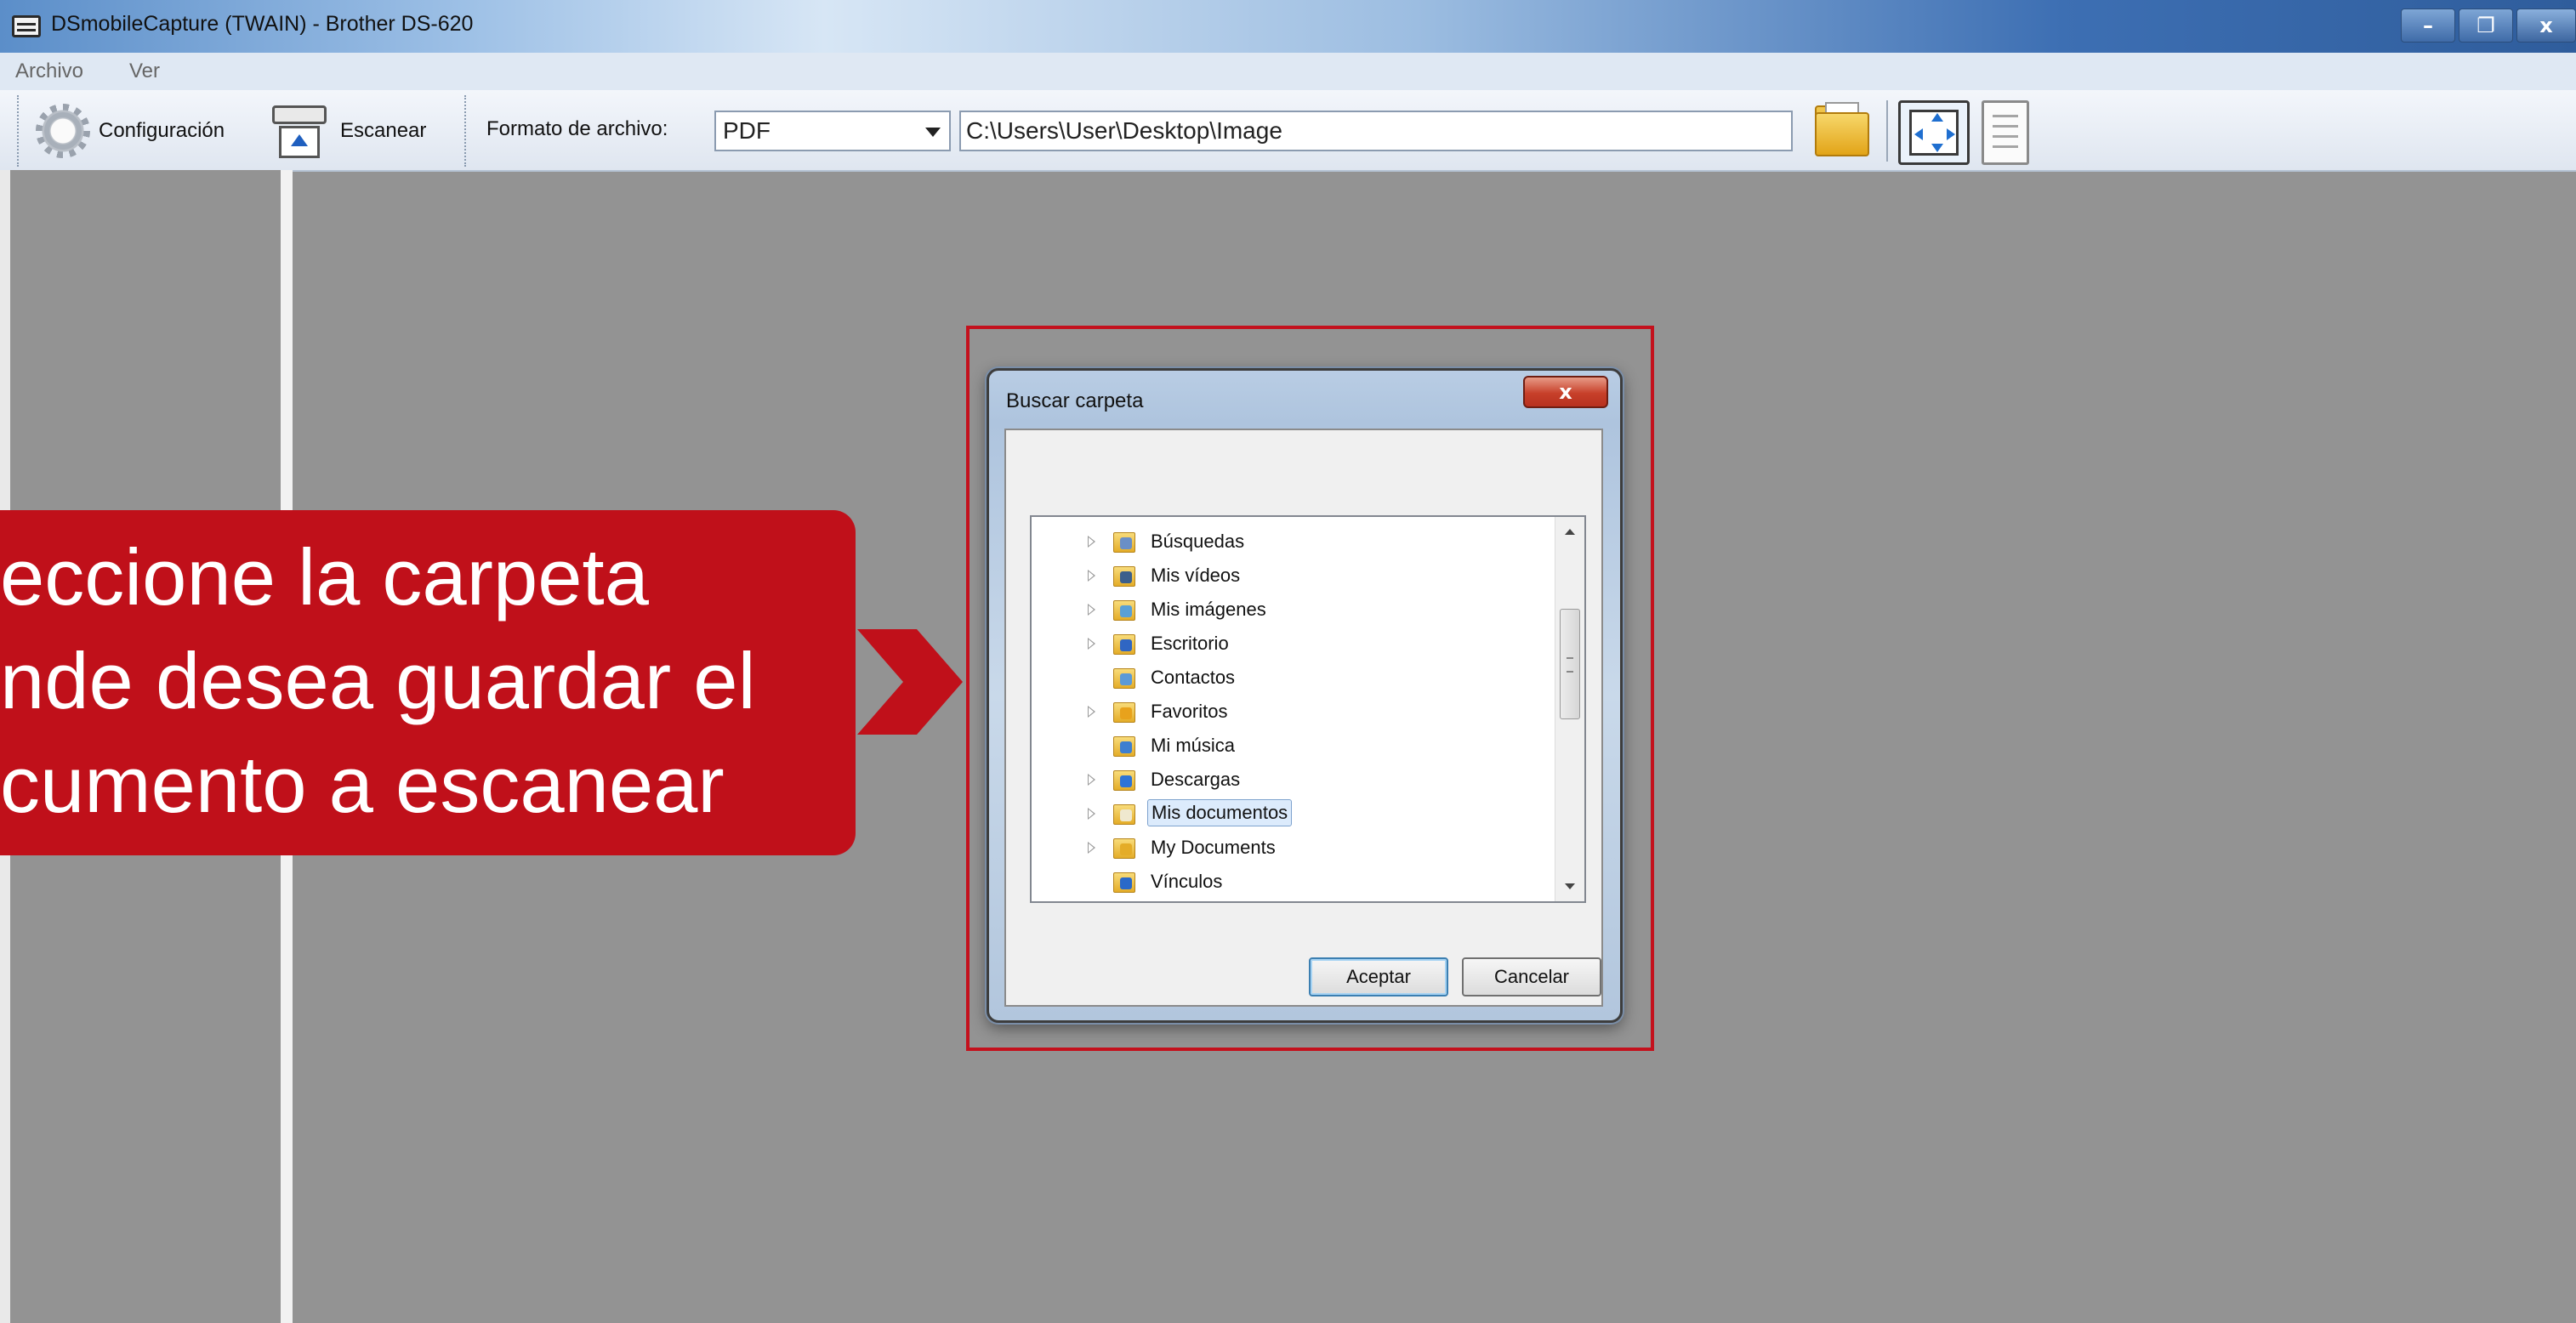 The height and width of the screenshot is (1323, 2576). I want to click on tree-item: Escritorio, so click(1291, 643).